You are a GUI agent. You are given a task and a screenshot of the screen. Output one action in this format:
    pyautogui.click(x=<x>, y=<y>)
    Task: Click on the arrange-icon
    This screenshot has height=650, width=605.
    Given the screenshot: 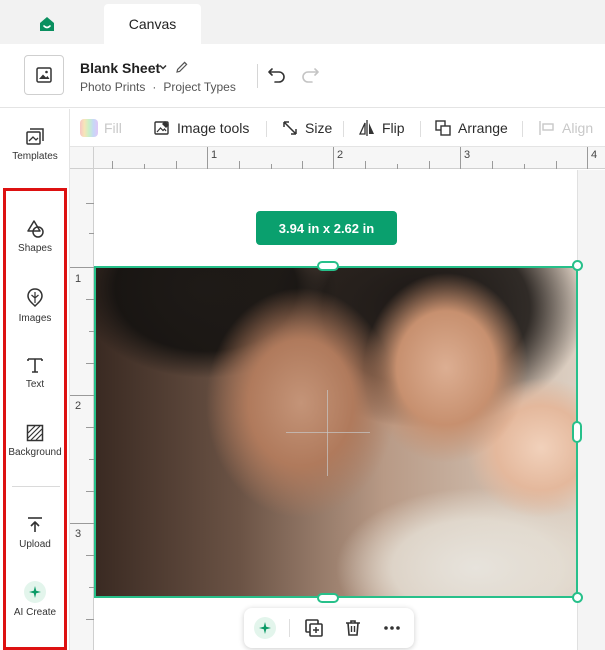 What is the action you would take?
    pyautogui.click(x=443, y=128)
    